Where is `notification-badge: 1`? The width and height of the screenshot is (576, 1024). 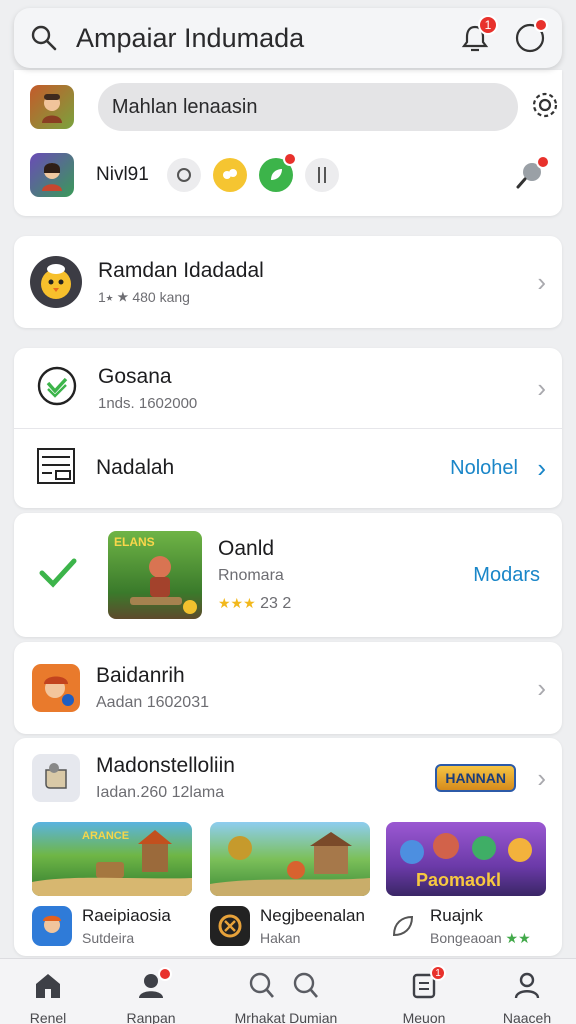 notification-badge: 1 is located at coordinates (488, 25).